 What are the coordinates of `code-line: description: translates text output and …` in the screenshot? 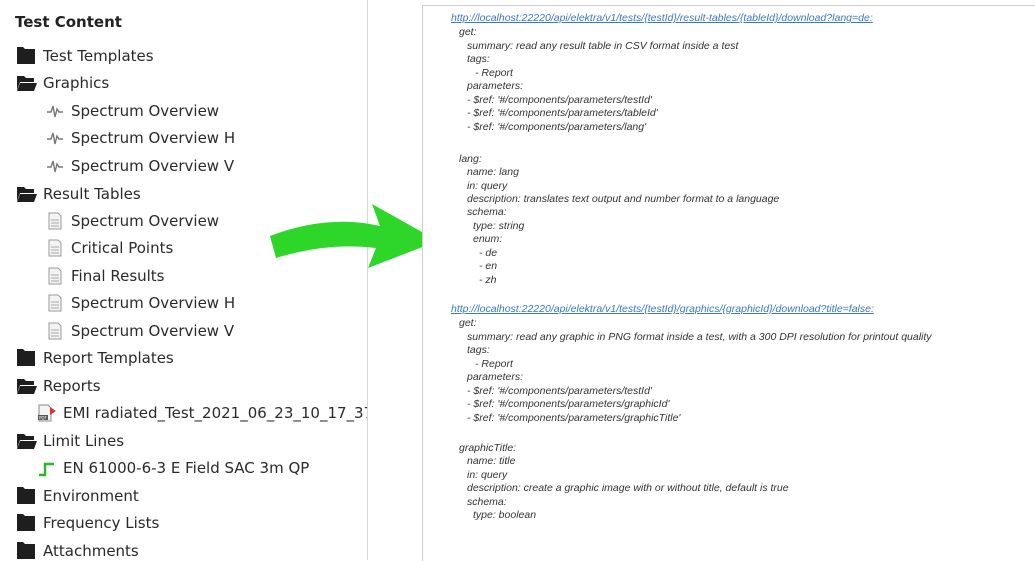 It's located at (623, 199).